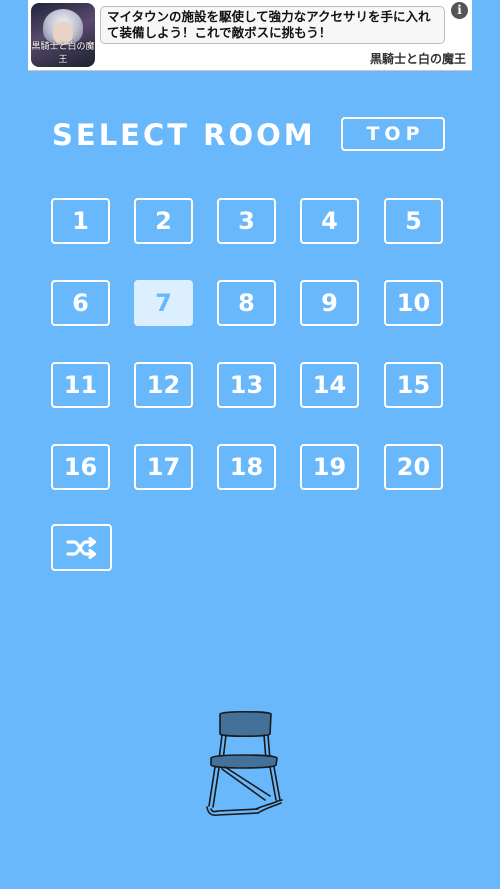 The width and height of the screenshot is (500, 889). Describe the element at coordinates (329, 303) in the screenshot. I see `room-button-9: 9` at that location.